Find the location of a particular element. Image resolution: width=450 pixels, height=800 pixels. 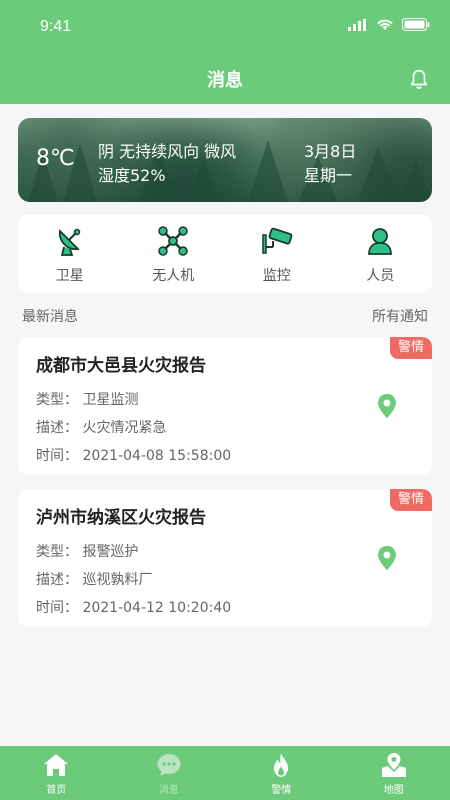

status-time: 9:41 is located at coordinates (56, 26).